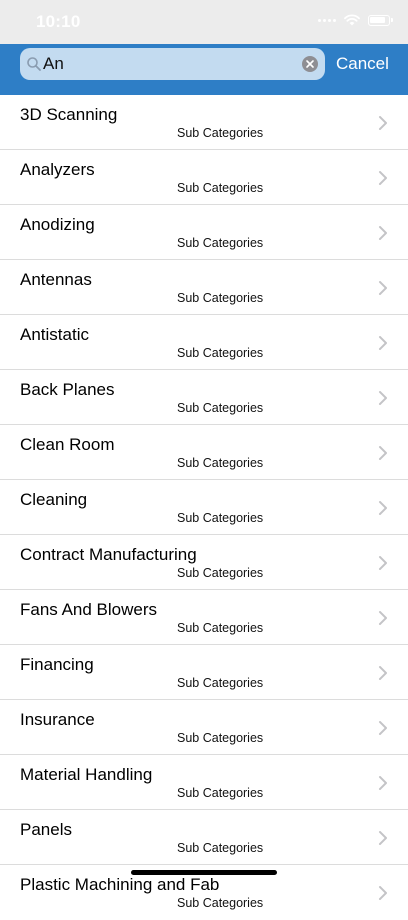 The height and width of the screenshot is (920, 408). I want to click on list-item-title: Material Handling, so click(86, 774).